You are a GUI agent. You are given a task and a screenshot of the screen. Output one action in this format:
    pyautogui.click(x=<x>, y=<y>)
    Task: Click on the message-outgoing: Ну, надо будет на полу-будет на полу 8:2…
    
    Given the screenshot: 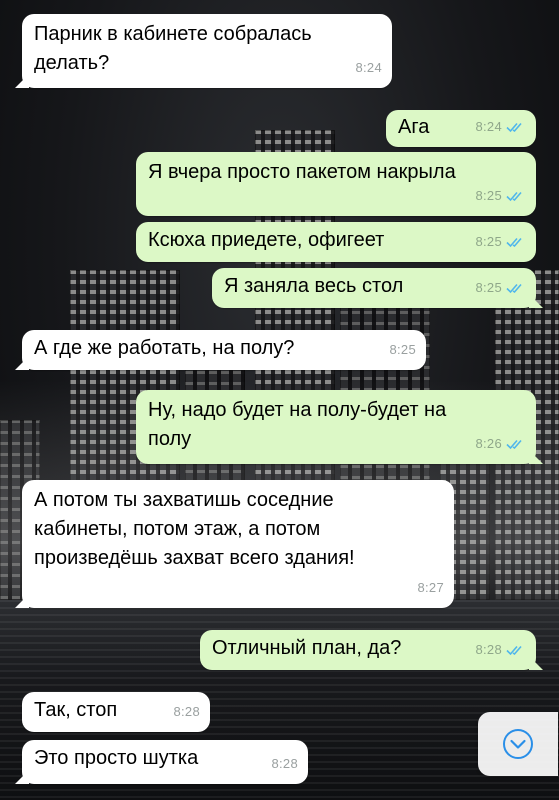 What is the action you would take?
    pyautogui.click(x=336, y=427)
    